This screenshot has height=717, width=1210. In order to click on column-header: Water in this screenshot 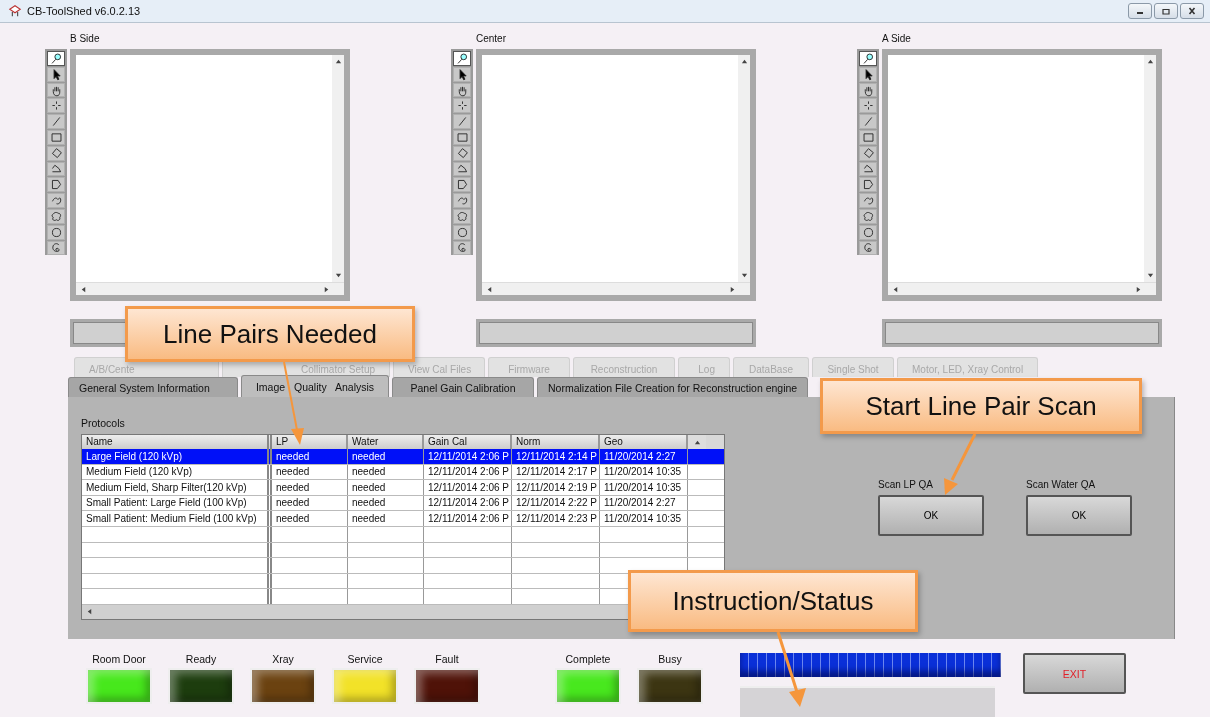, I will do `click(386, 442)`.